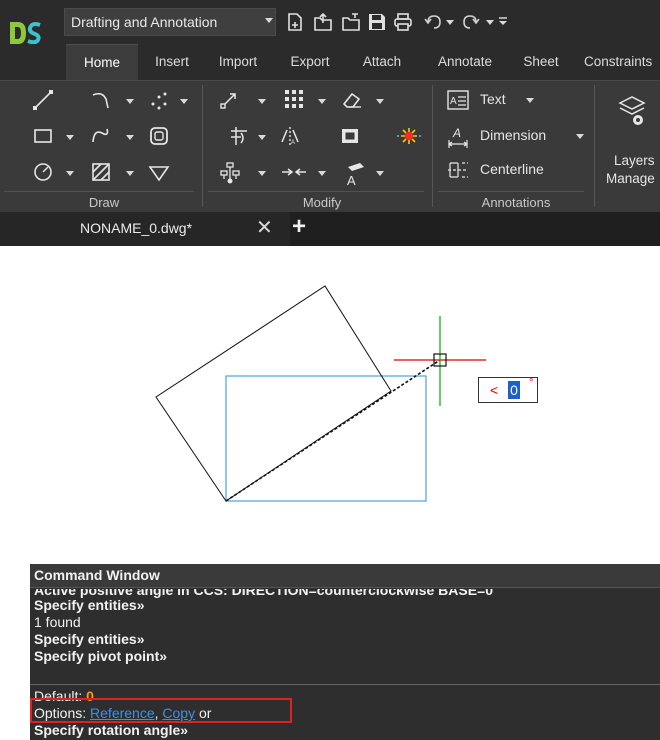  I want to click on options-highlight-box, so click(161, 710).